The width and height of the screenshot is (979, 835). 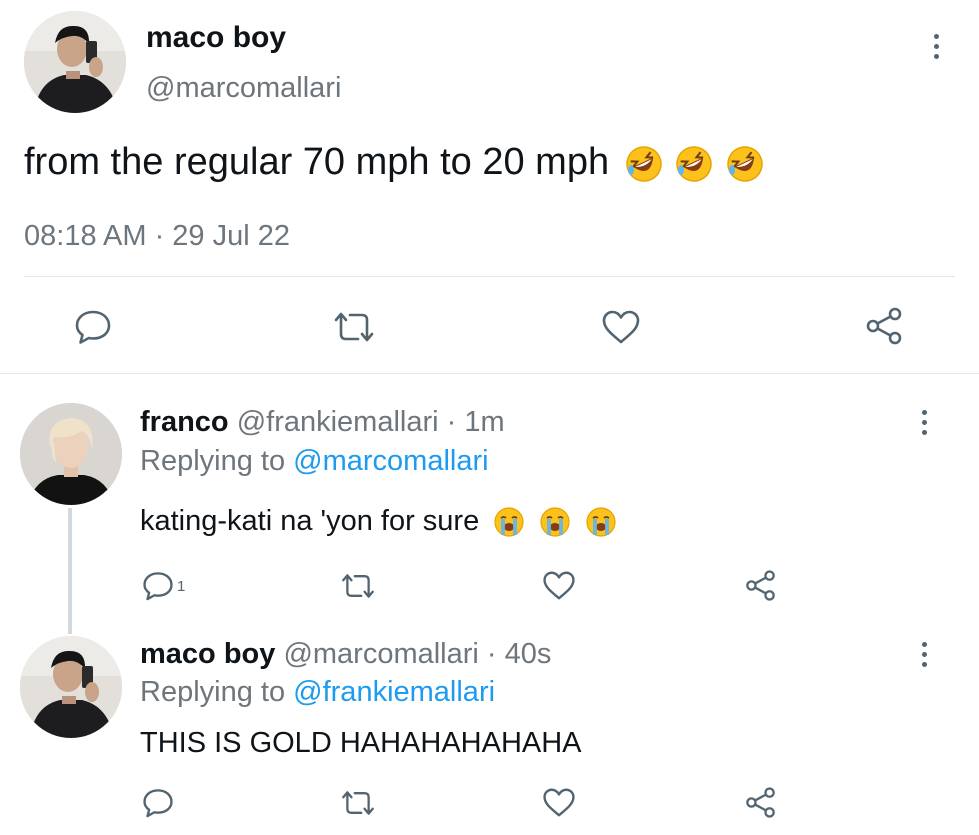 What do you see at coordinates (390, 461) in the screenshot?
I see `replying-to-handle: @marcomallari` at bounding box center [390, 461].